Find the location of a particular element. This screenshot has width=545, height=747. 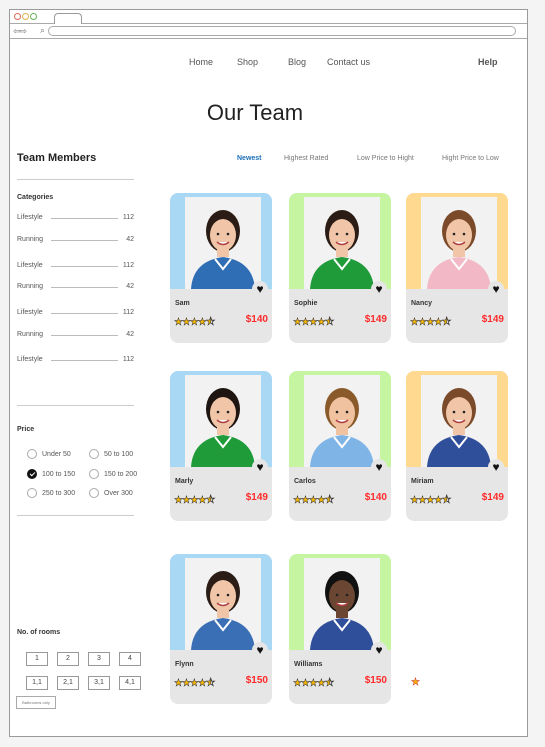

divider is located at coordinates (75, 405).